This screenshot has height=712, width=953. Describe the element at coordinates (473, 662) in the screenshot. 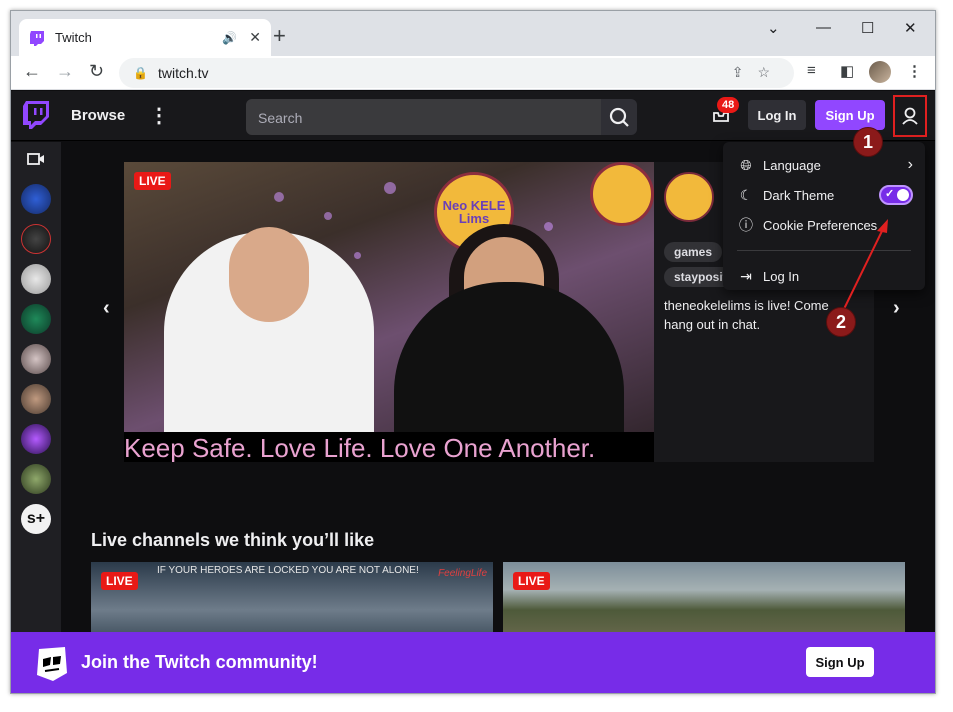

I see `join-community-banner: Join the Twitch community! Sign Up` at that location.